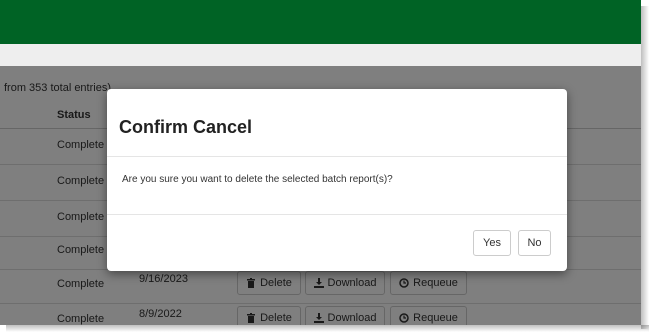  Describe the element at coordinates (337, 214) in the screenshot. I see `dialog-footer-divider` at that location.